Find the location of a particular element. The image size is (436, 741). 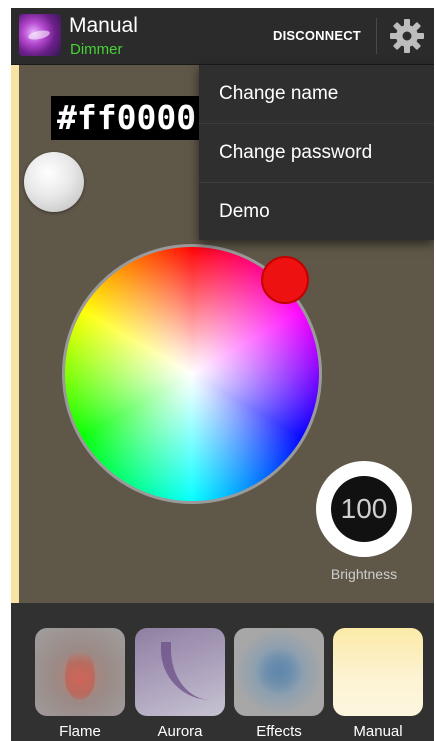

flame-icon is located at coordinates (80, 673).